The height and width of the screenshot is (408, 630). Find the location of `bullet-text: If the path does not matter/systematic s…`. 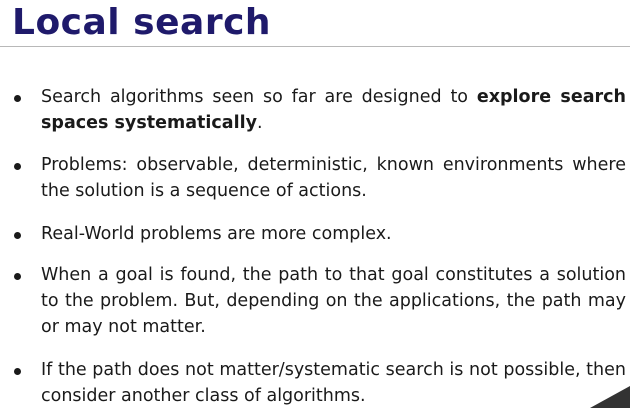

bullet-text: If the path does not matter/systematic s… is located at coordinates (333, 383).